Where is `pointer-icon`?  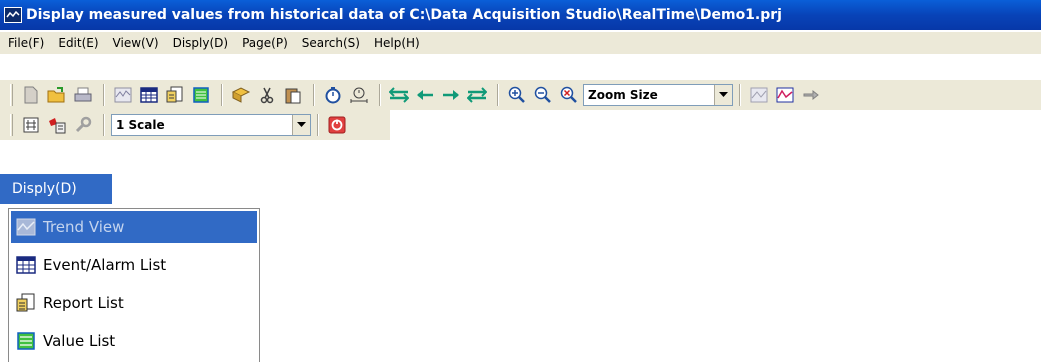
pointer-icon is located at coordinates (811, 95).